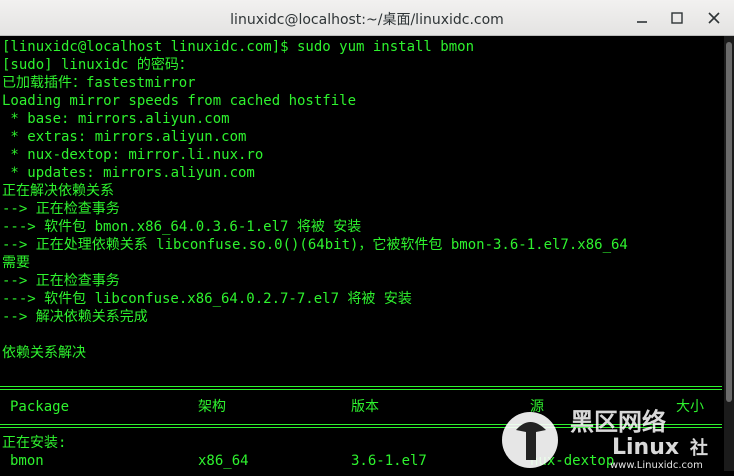 Image resolution: width=734 pixels, height=476 pixels. I want to click on window-titlebar: linuxidc@localhost:~/桌面/linuxidc.com, so click(367, 18).